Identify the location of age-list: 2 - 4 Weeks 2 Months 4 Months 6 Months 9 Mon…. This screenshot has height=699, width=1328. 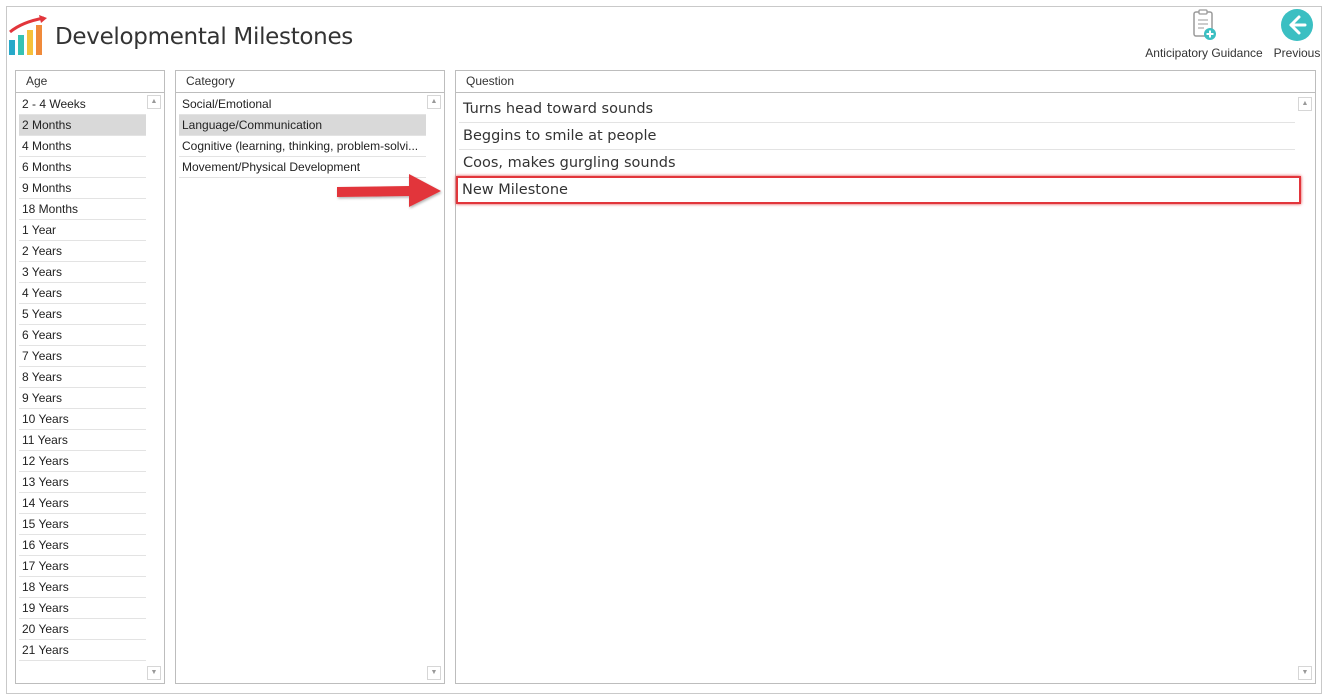
(90, 388).